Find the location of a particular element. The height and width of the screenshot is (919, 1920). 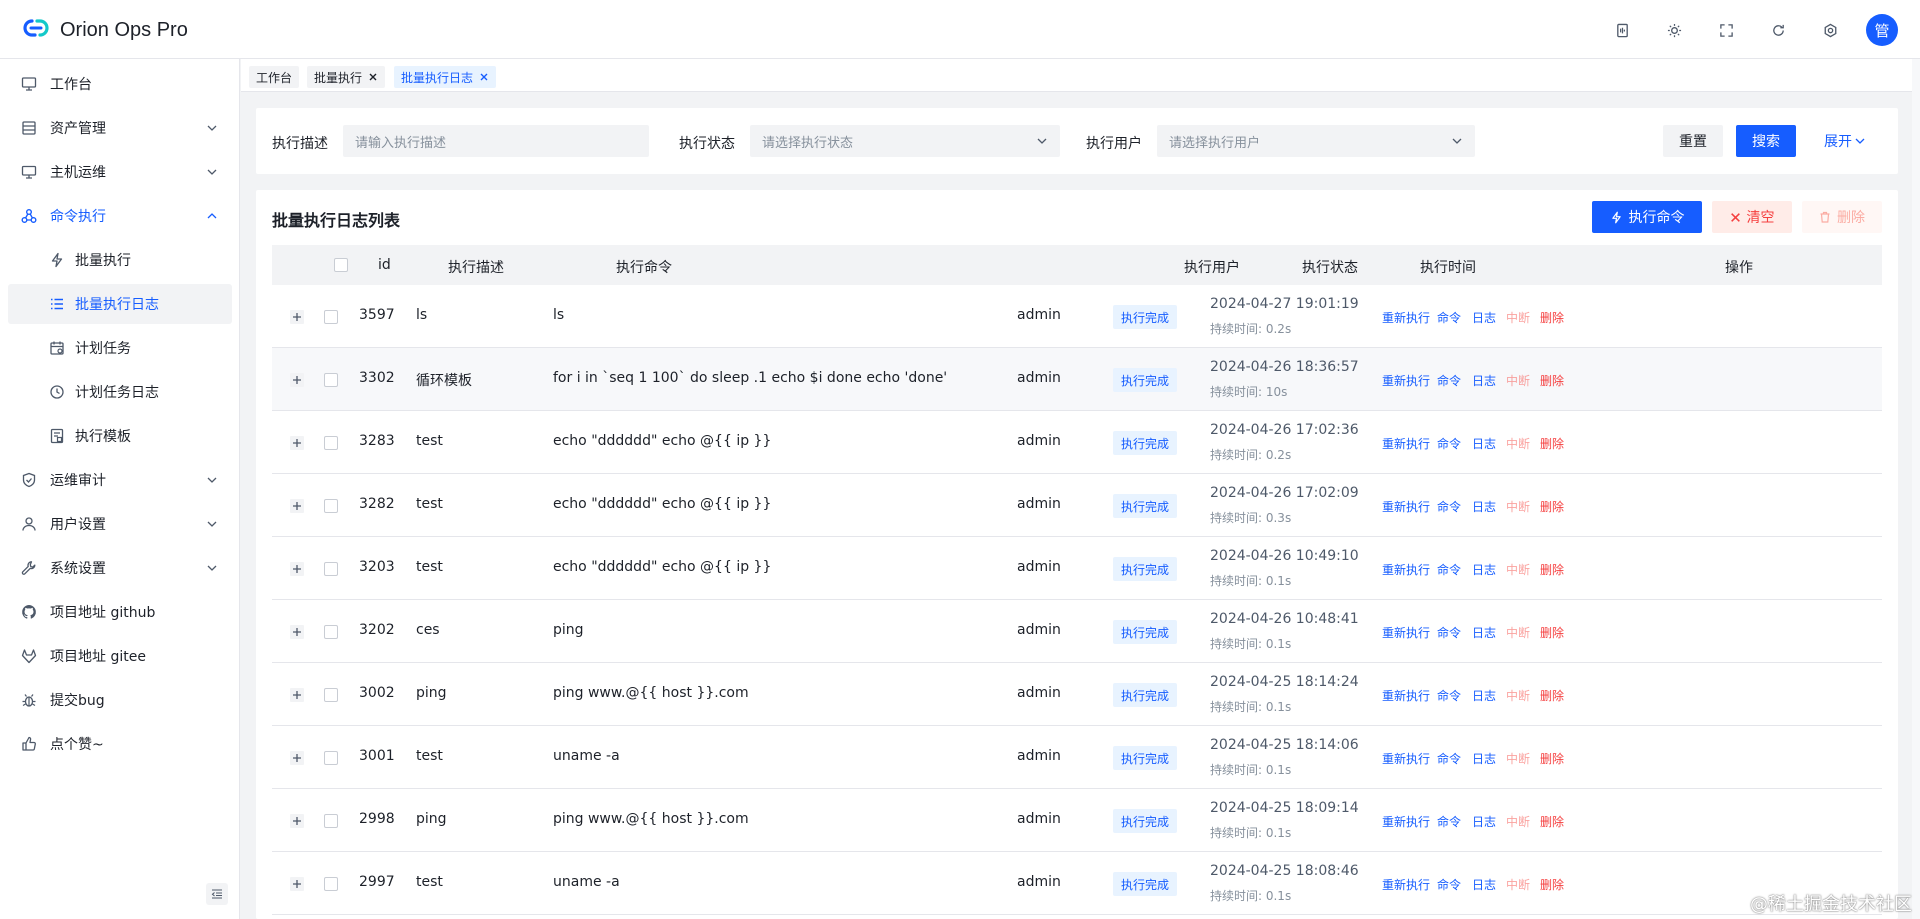

sidebar-subitem-batch-exec-log: 批量执行日志 is located at coordinates (120, 304).